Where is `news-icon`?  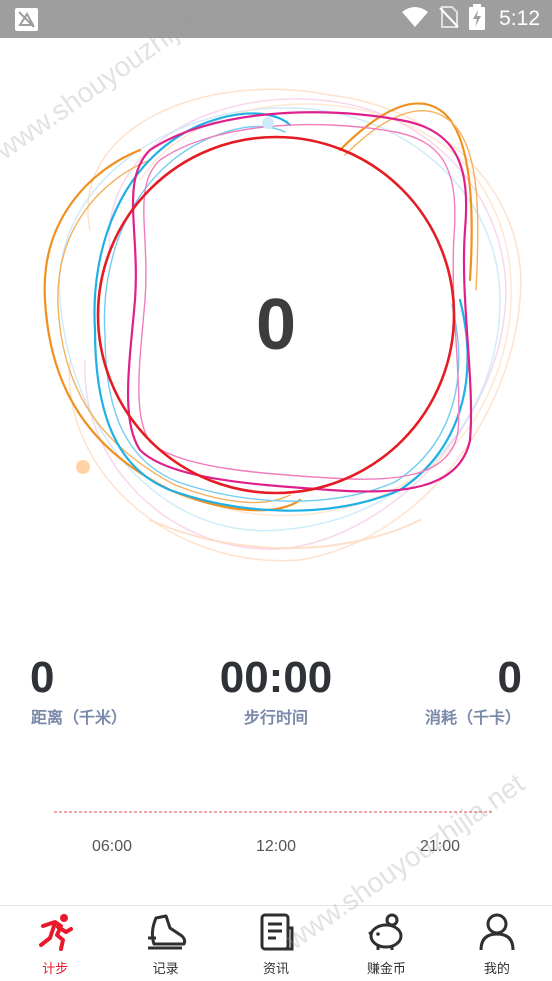
news-icon is located at coordinates (276, 932).